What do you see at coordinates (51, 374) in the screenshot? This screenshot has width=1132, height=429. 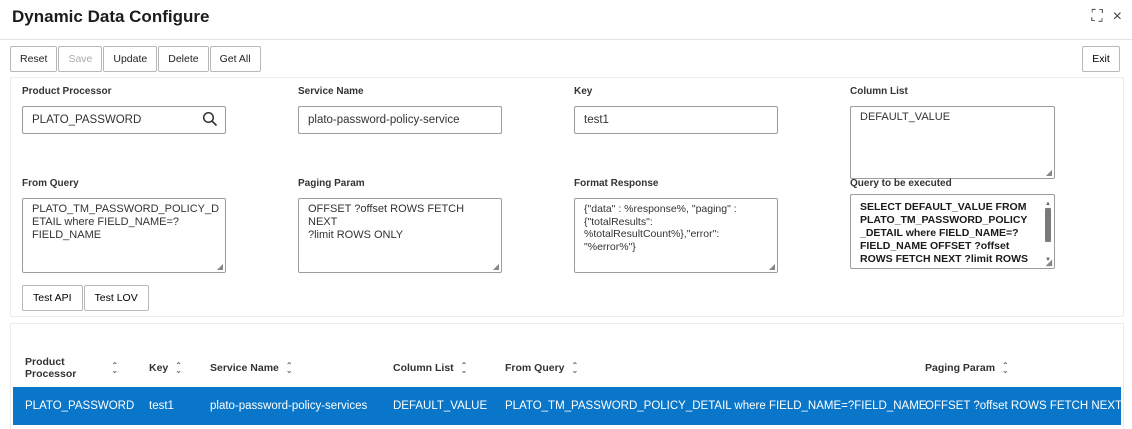 I see `header-label: Processor` at bounding box center [51, 374].